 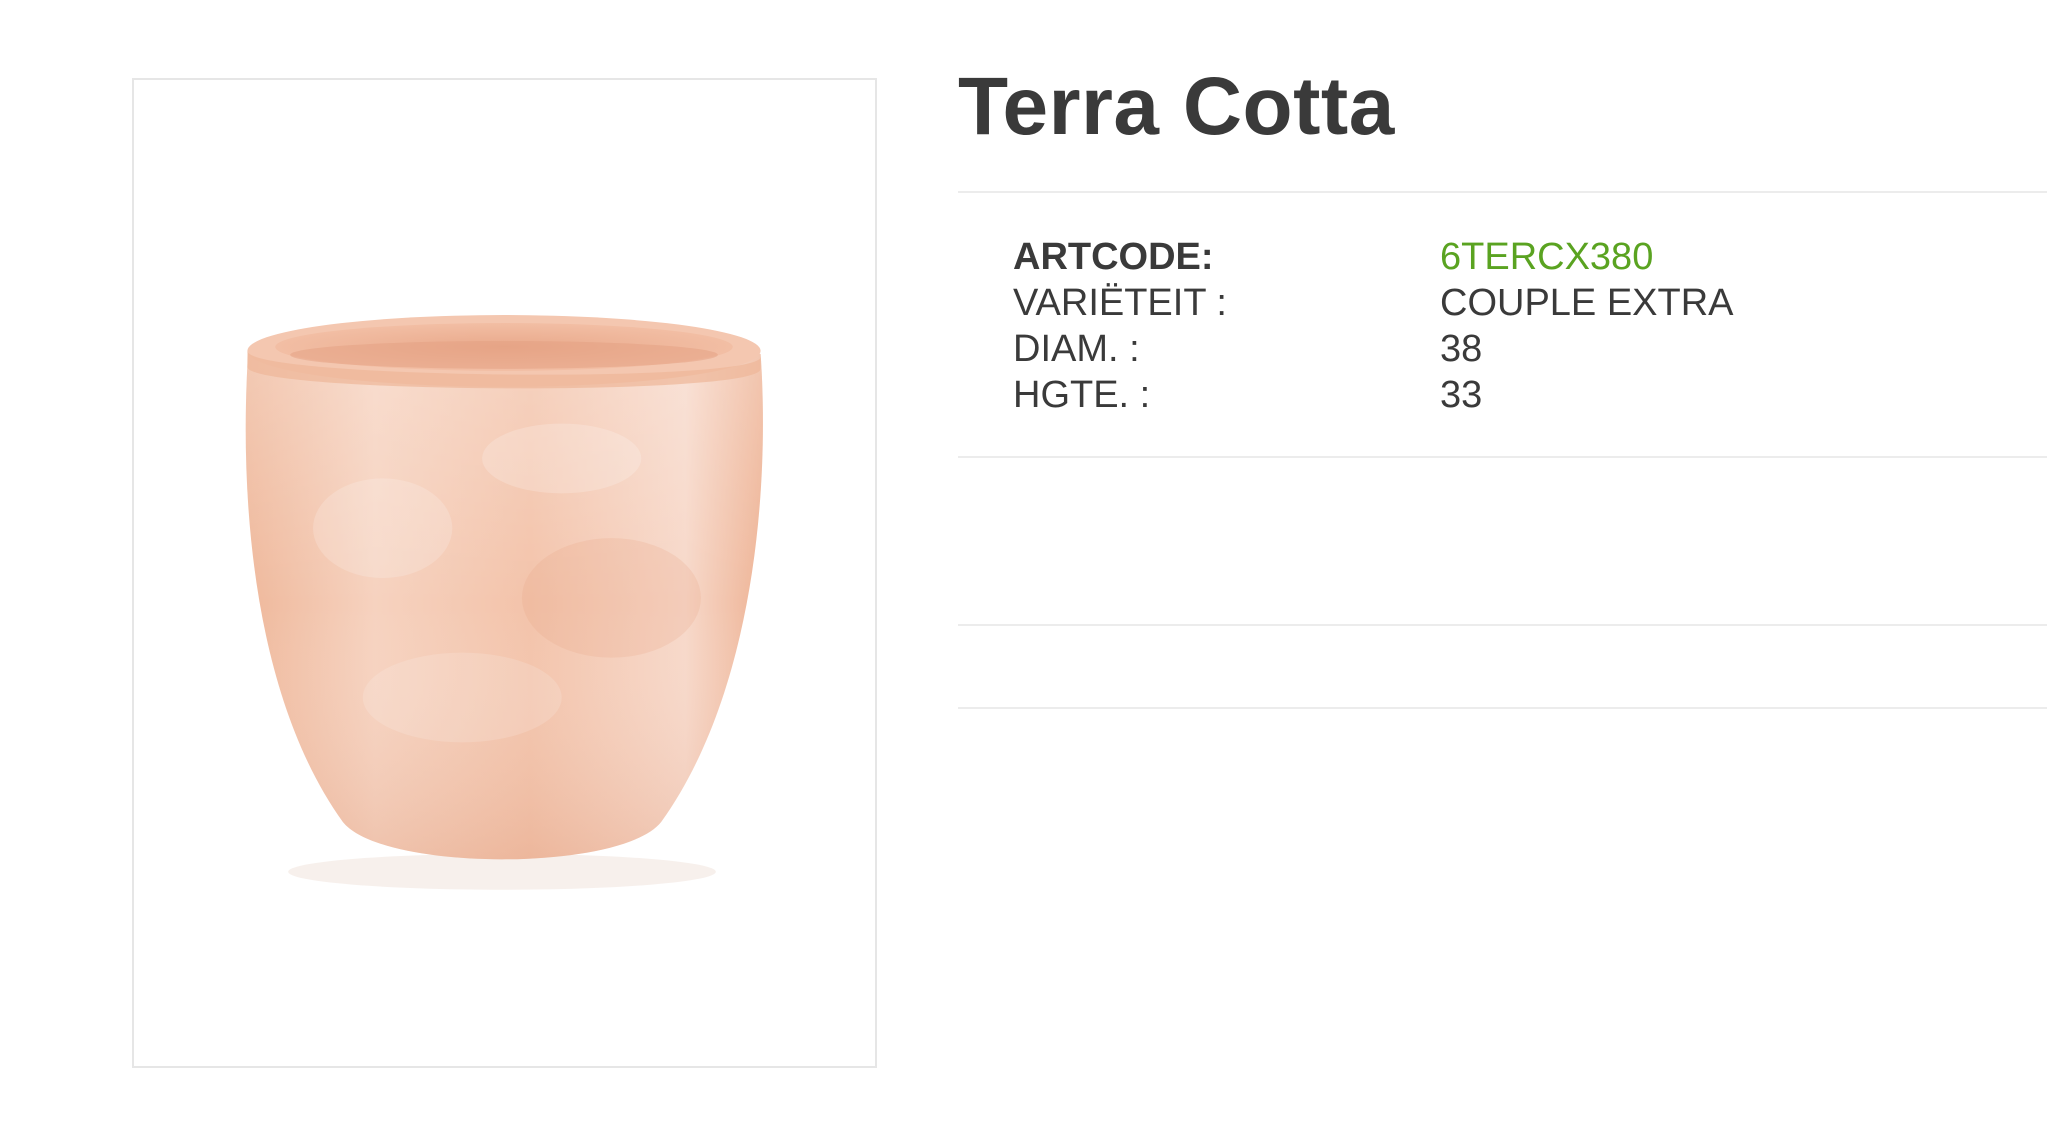 I want to click on spec-row-variety: VARIËTEIT : COUPLE EXTRA, so click(x=1463, y=303).